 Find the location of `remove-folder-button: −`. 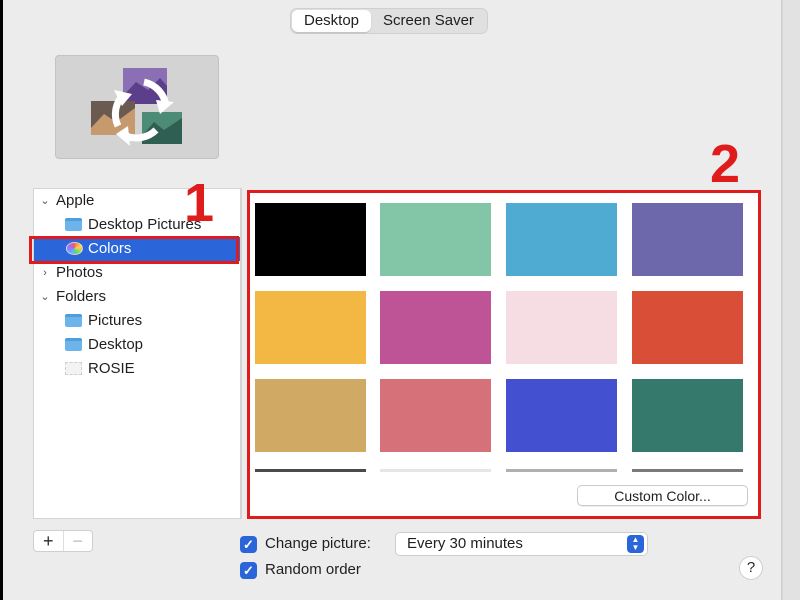

remove-folder-button: − is located at coordinates (77, 541).